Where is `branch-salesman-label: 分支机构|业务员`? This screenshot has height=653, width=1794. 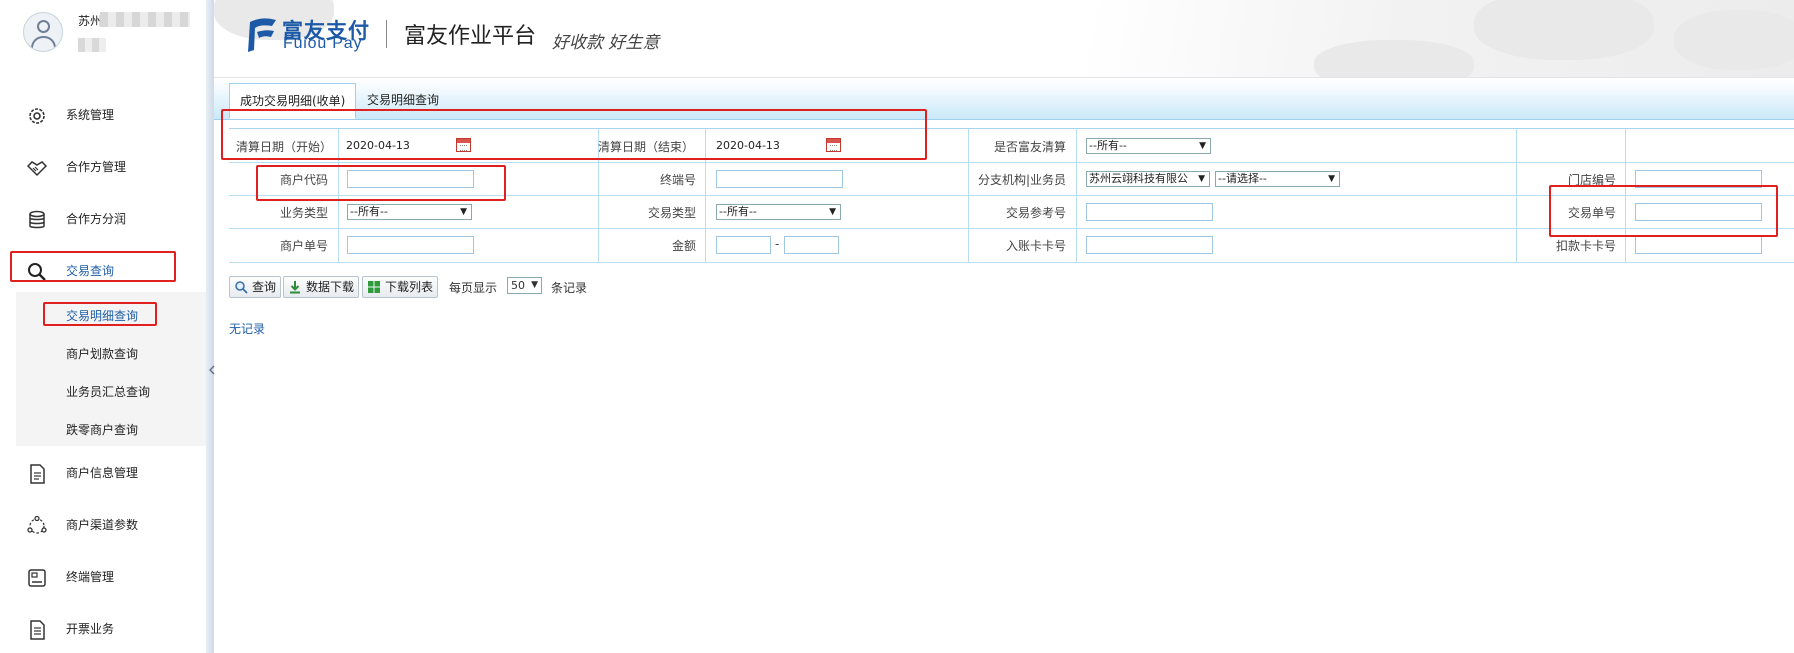 branch-salesman-label: 分支机构|业务员 is located at coordinates (1021, 180).